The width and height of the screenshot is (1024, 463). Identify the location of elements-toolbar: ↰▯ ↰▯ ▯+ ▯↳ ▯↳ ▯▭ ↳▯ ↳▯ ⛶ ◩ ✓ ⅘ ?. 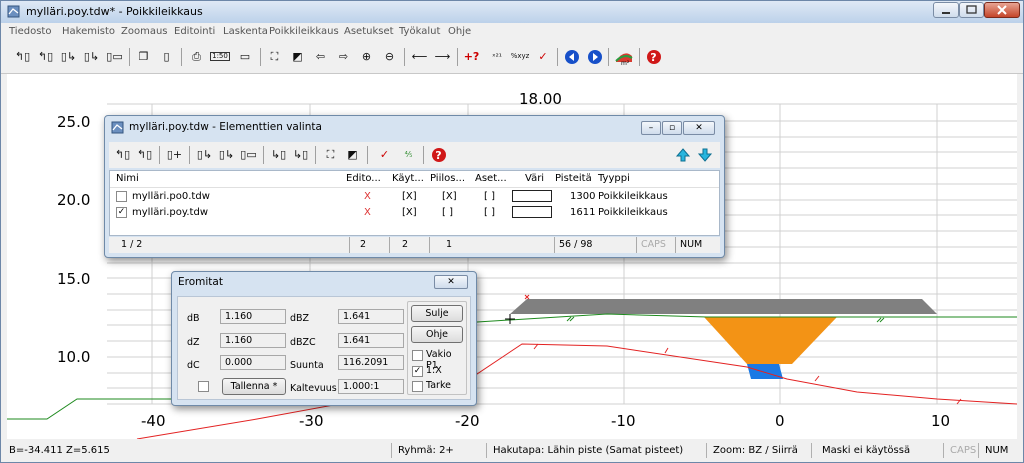
(414, 155).